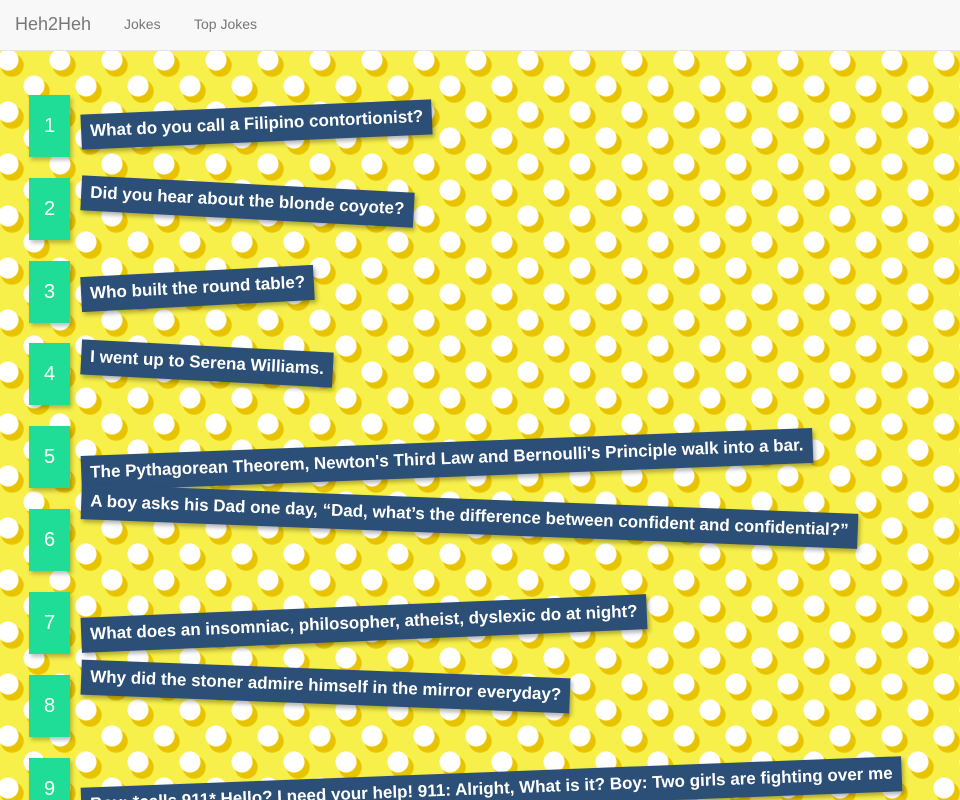 The width and height of the screenshot is (960, 800). Describe the element at coordinates (207, 363) in the screenshot. I see `joke-question: I went up to Serena Williams.` at that location.